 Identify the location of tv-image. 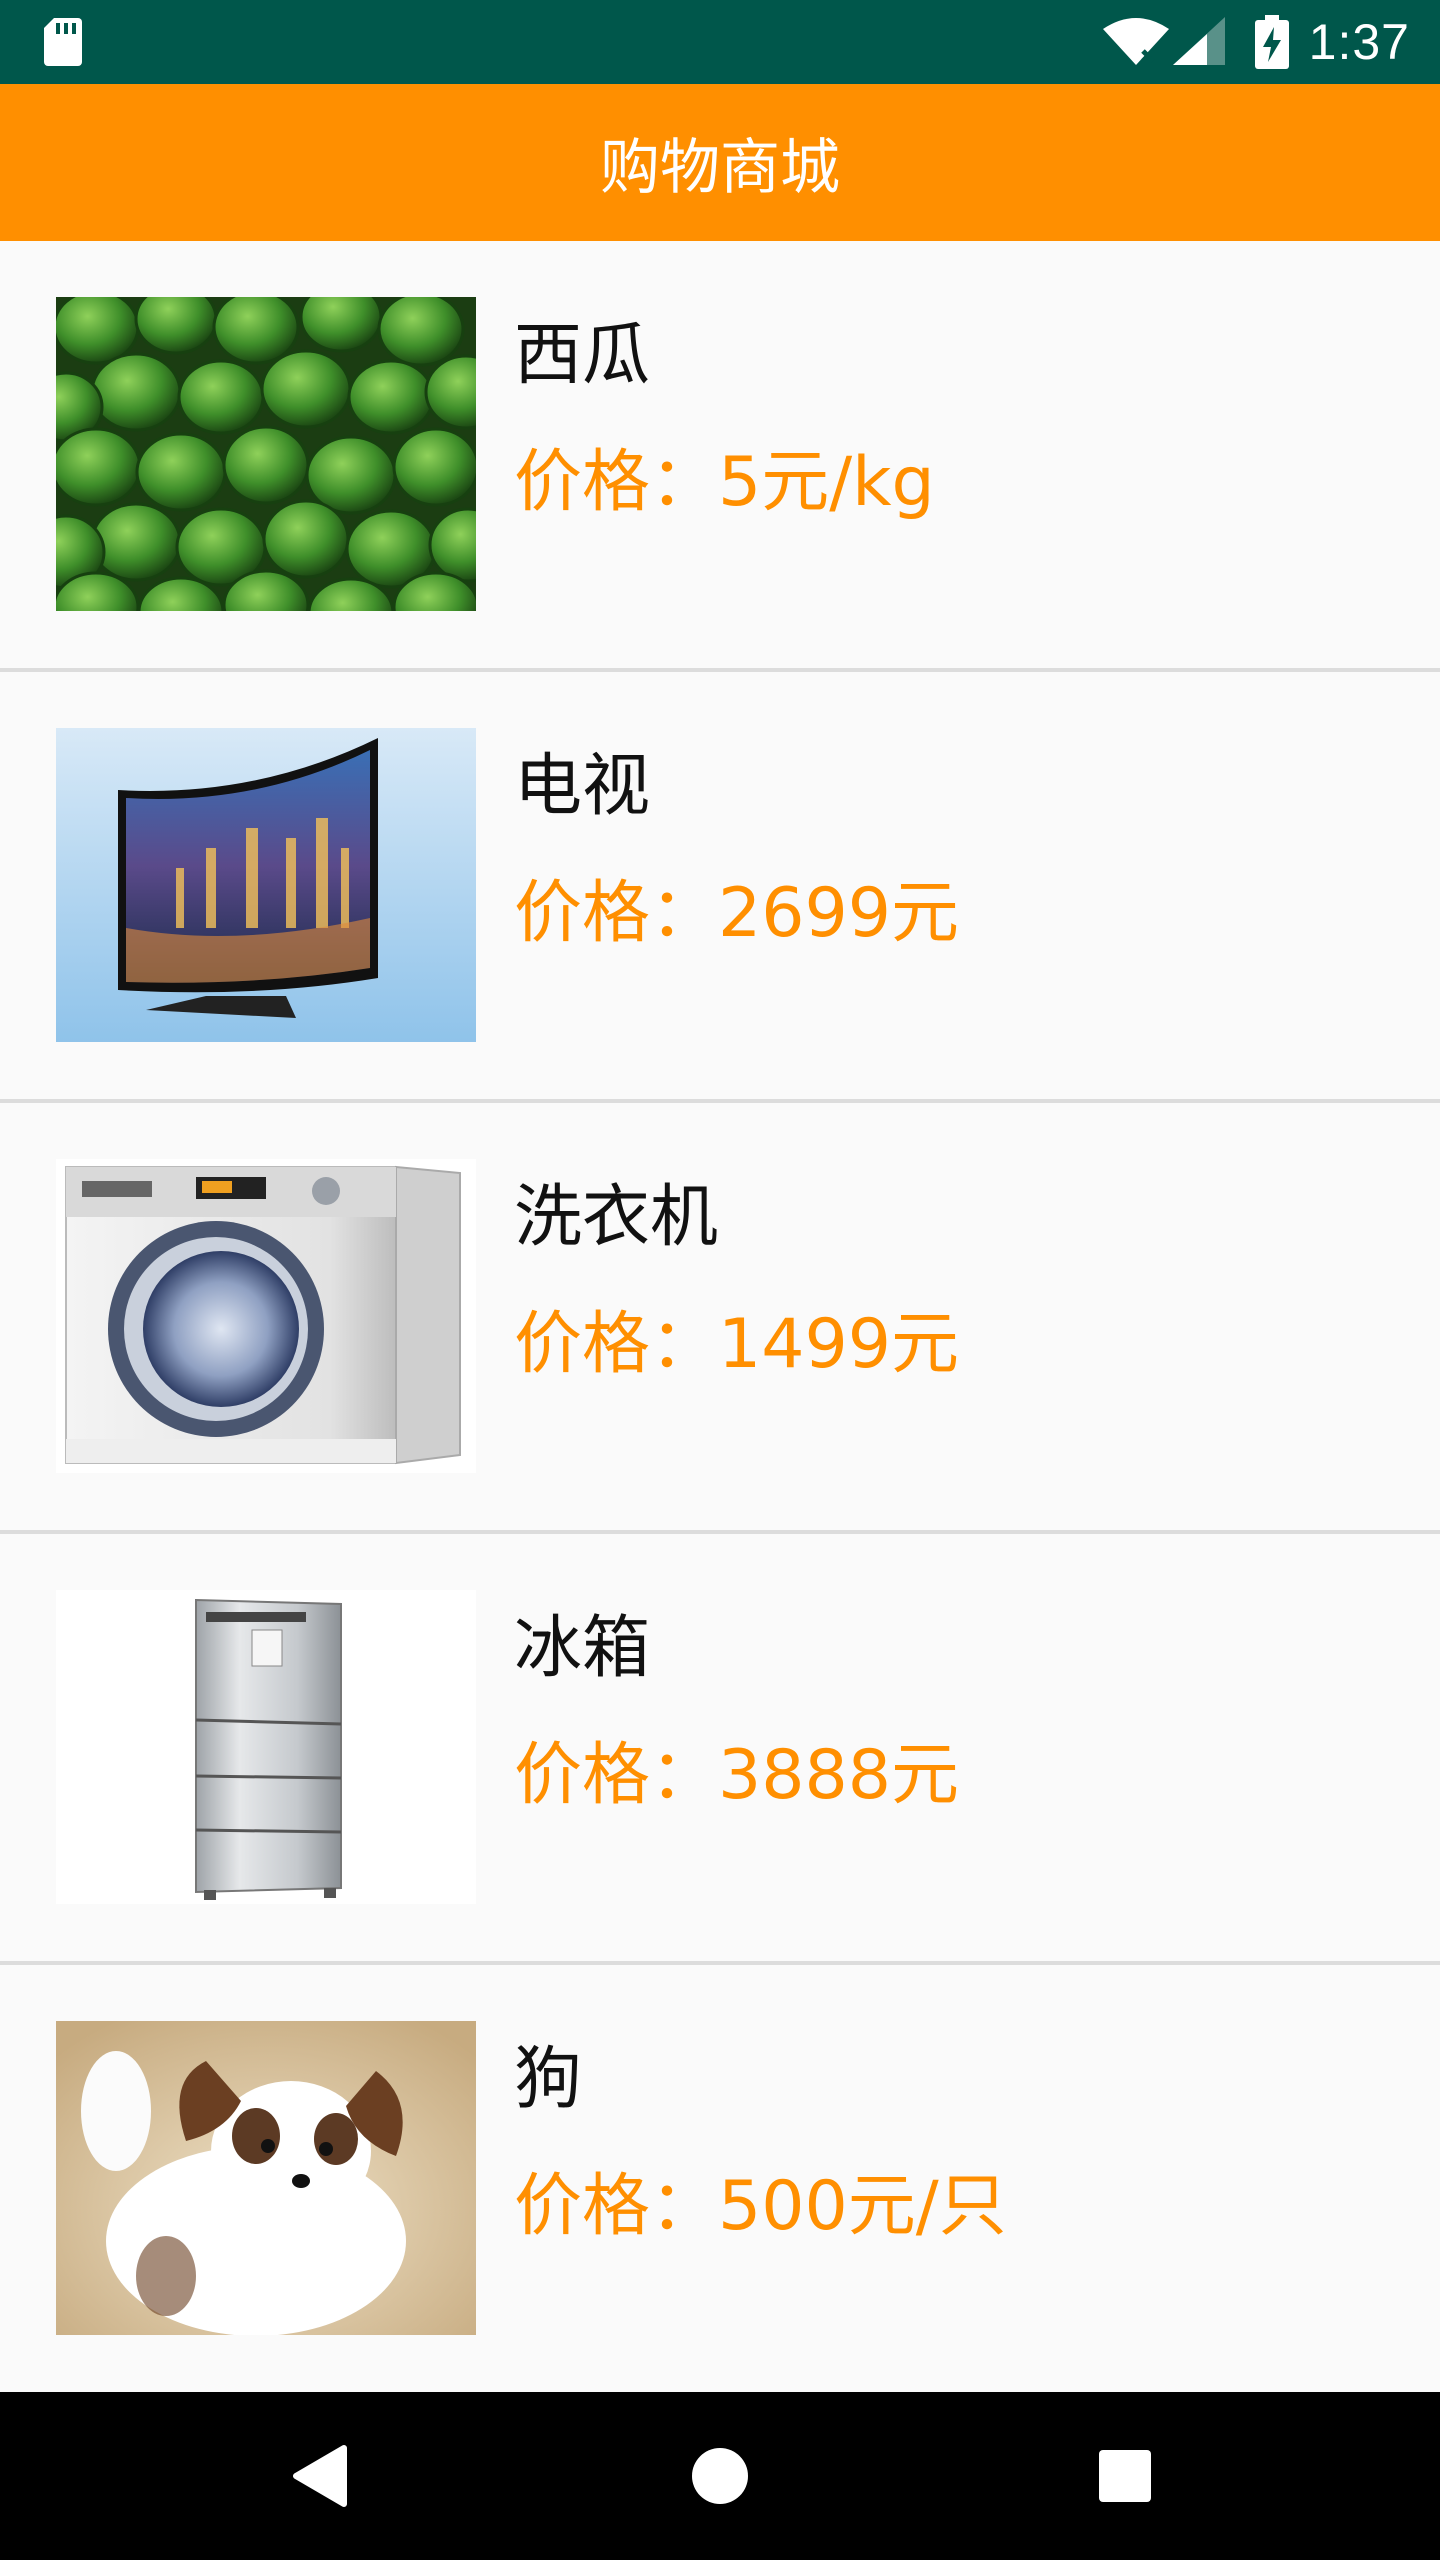
(266, 885).